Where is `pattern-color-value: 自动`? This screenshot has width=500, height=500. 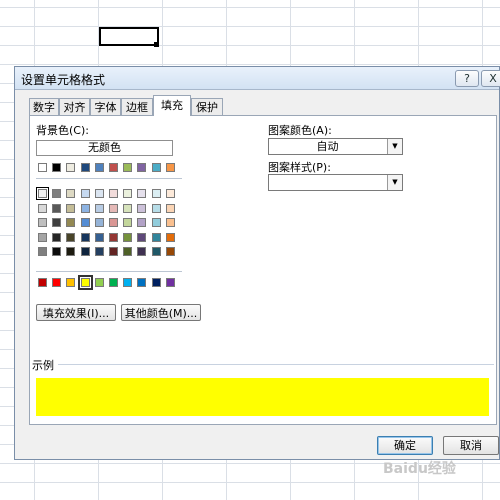
pattern-color-value: 自动 is located at coordinates (327, 146).